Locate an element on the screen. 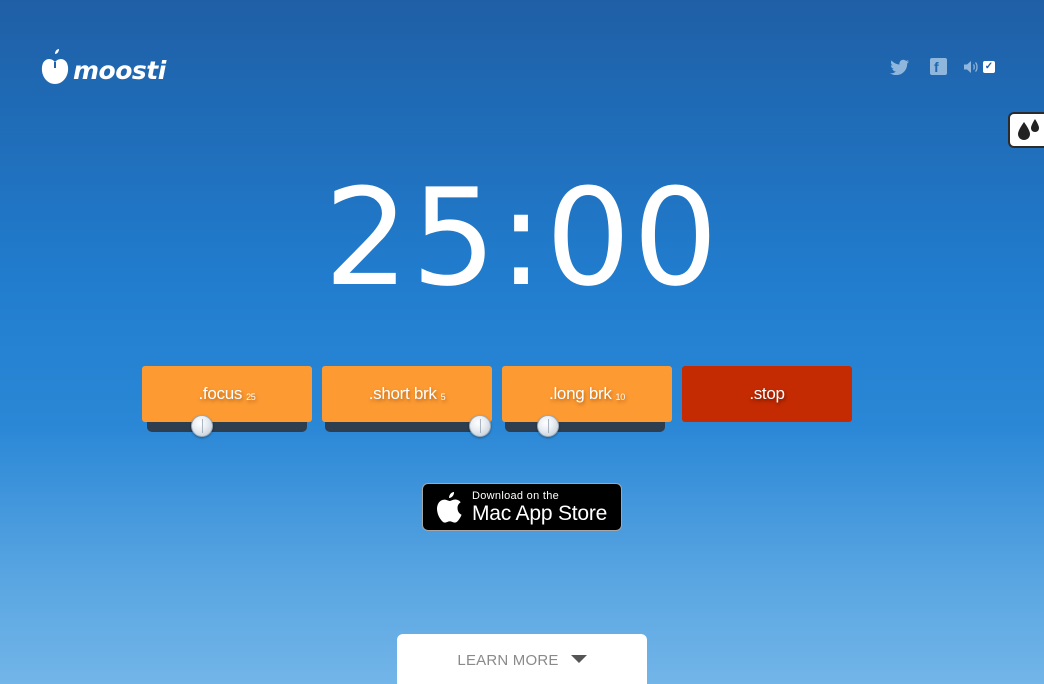 The image size is (1044, 684). apple-logo-icon is located at coordinates (55, 66).